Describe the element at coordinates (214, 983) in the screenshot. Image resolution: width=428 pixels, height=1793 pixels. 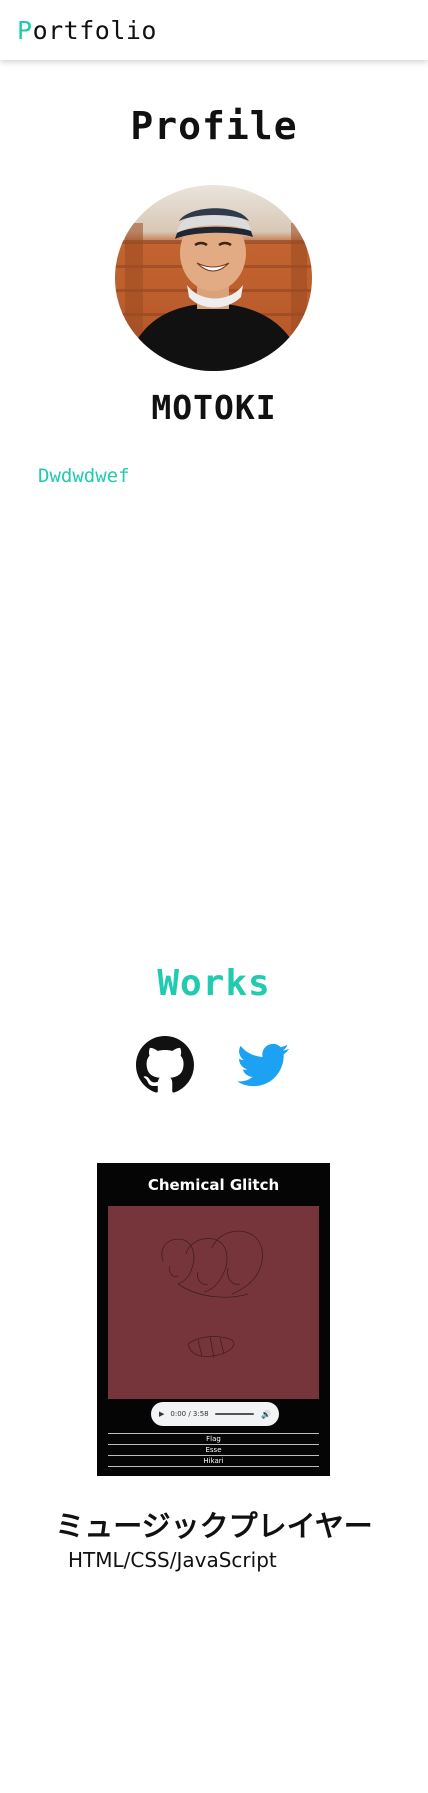
I see `works-heading: Works` at that location.